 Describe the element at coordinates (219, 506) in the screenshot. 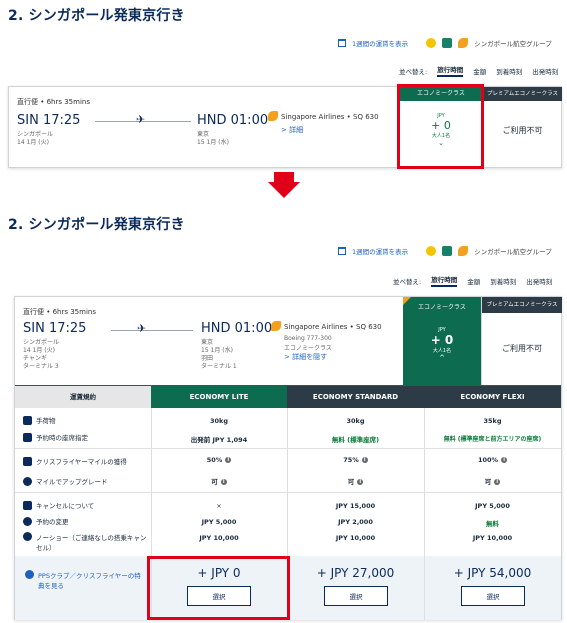

I see `table-cell: ×` at that location.